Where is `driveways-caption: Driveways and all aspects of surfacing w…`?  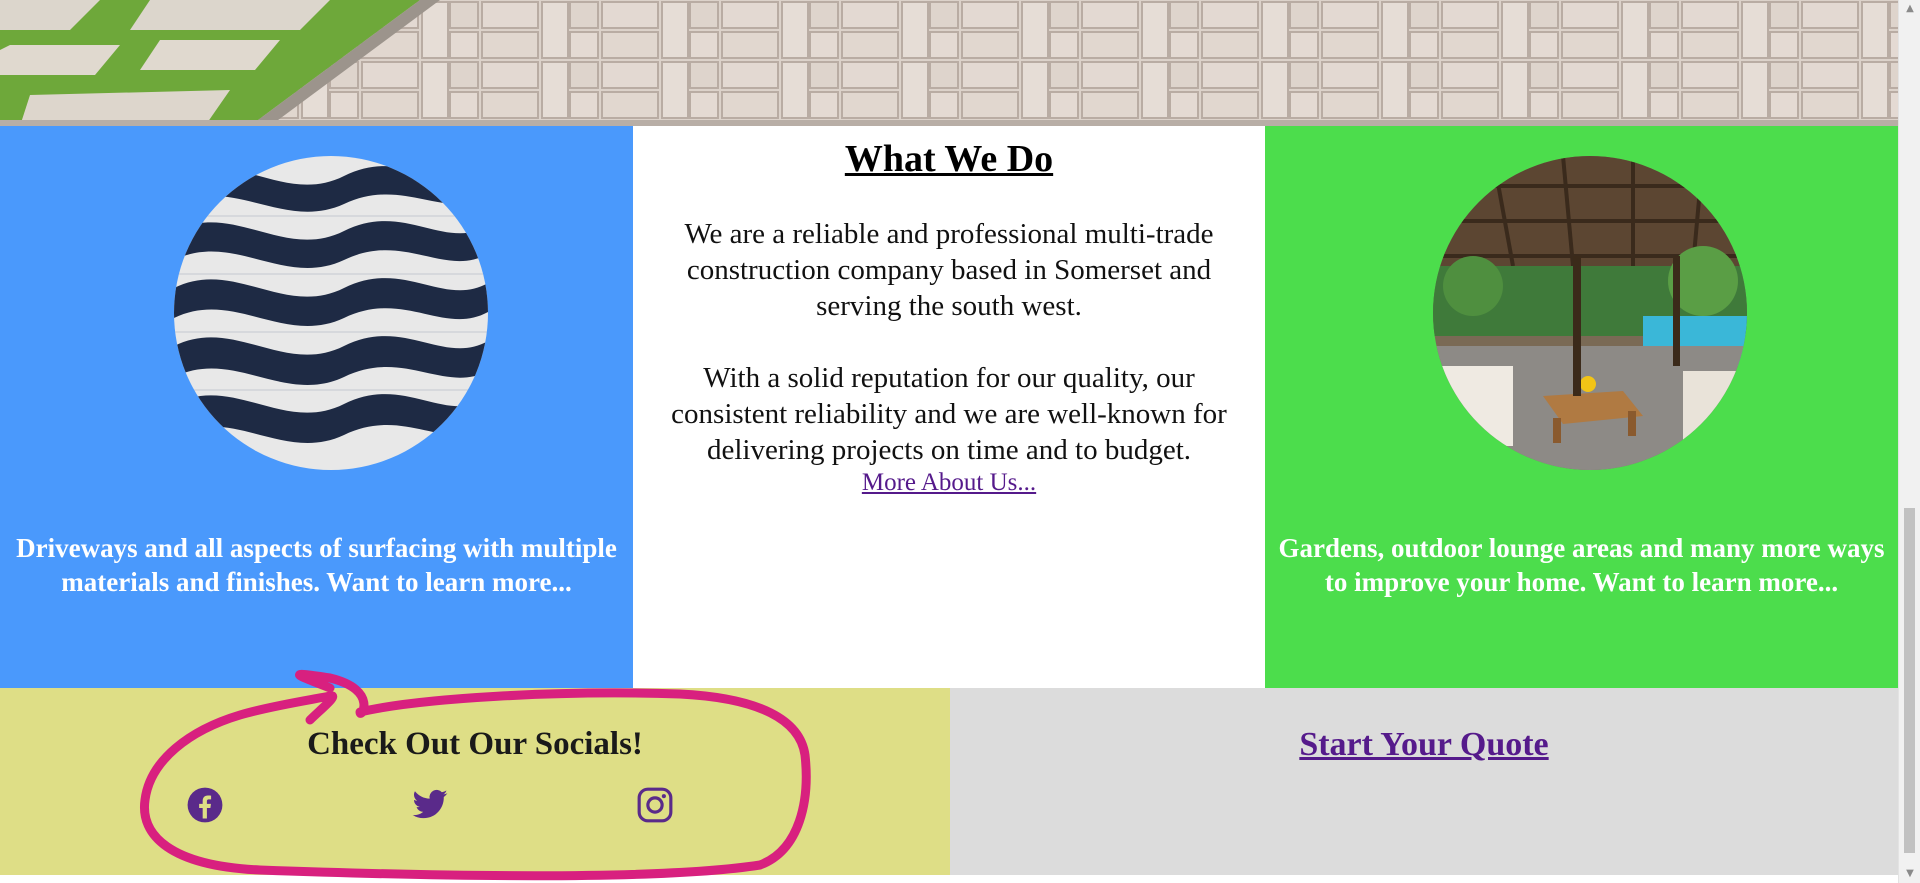 driveways-caption: Driveways and all aspects of surfacing w… is located at coordinates (316, 565).